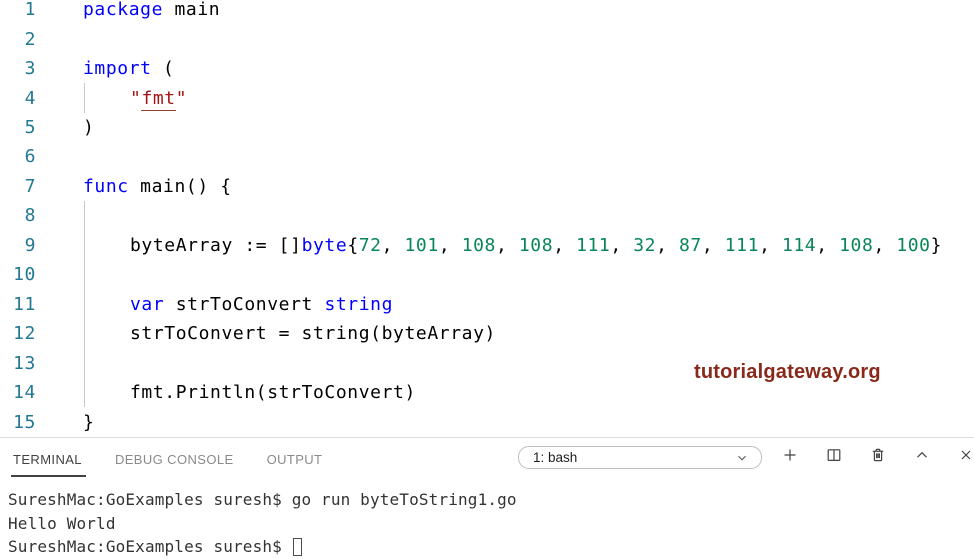 The height and width of the screenshot is (559, 974). Describe the element at coordinates (30, 10) in the screenshot. I see `line-number: 1` at that location.